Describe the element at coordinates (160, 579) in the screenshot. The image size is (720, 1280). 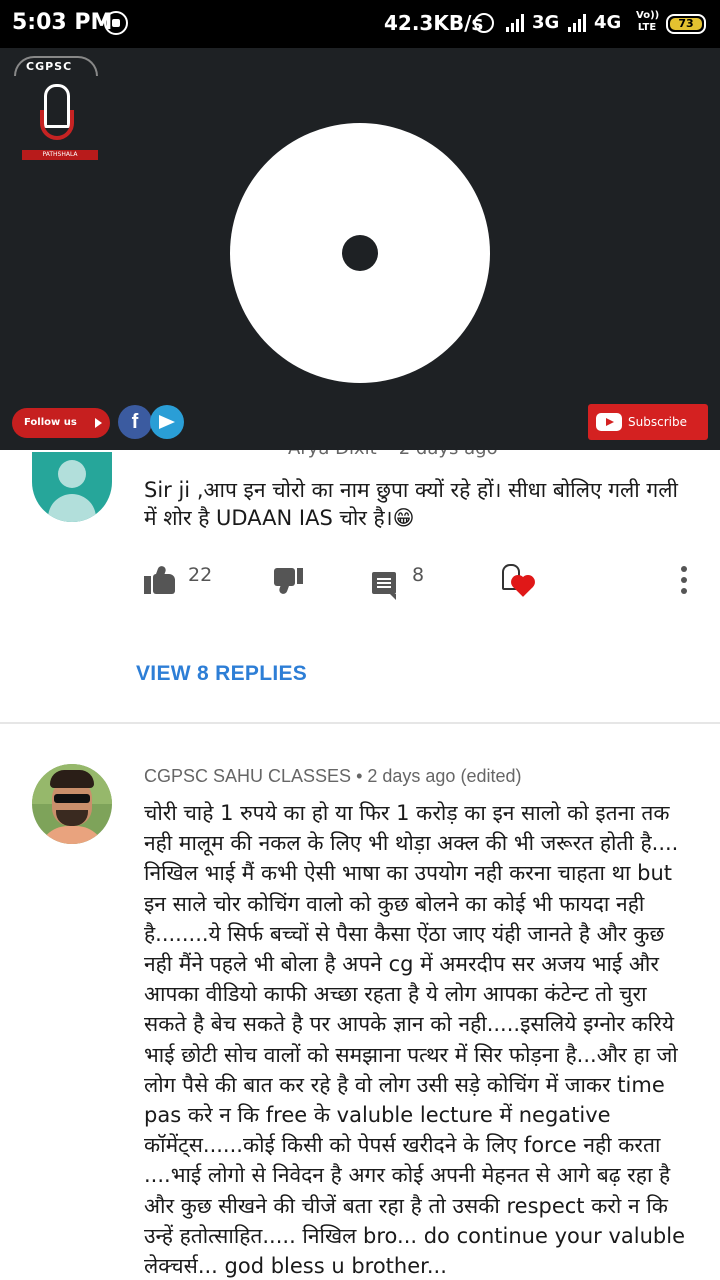
I see `like-icon` at that location.